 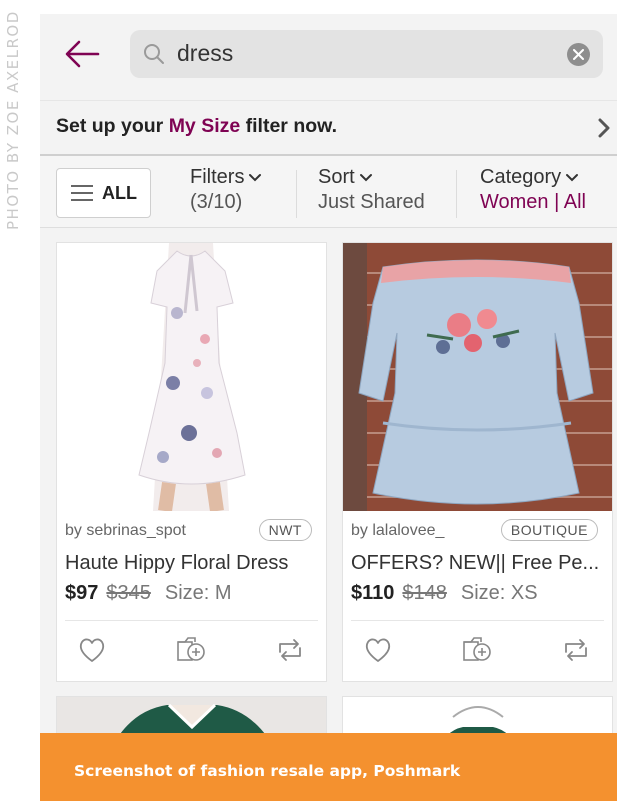 I want to click on listing-price: $110, so click(x=373, y=593).